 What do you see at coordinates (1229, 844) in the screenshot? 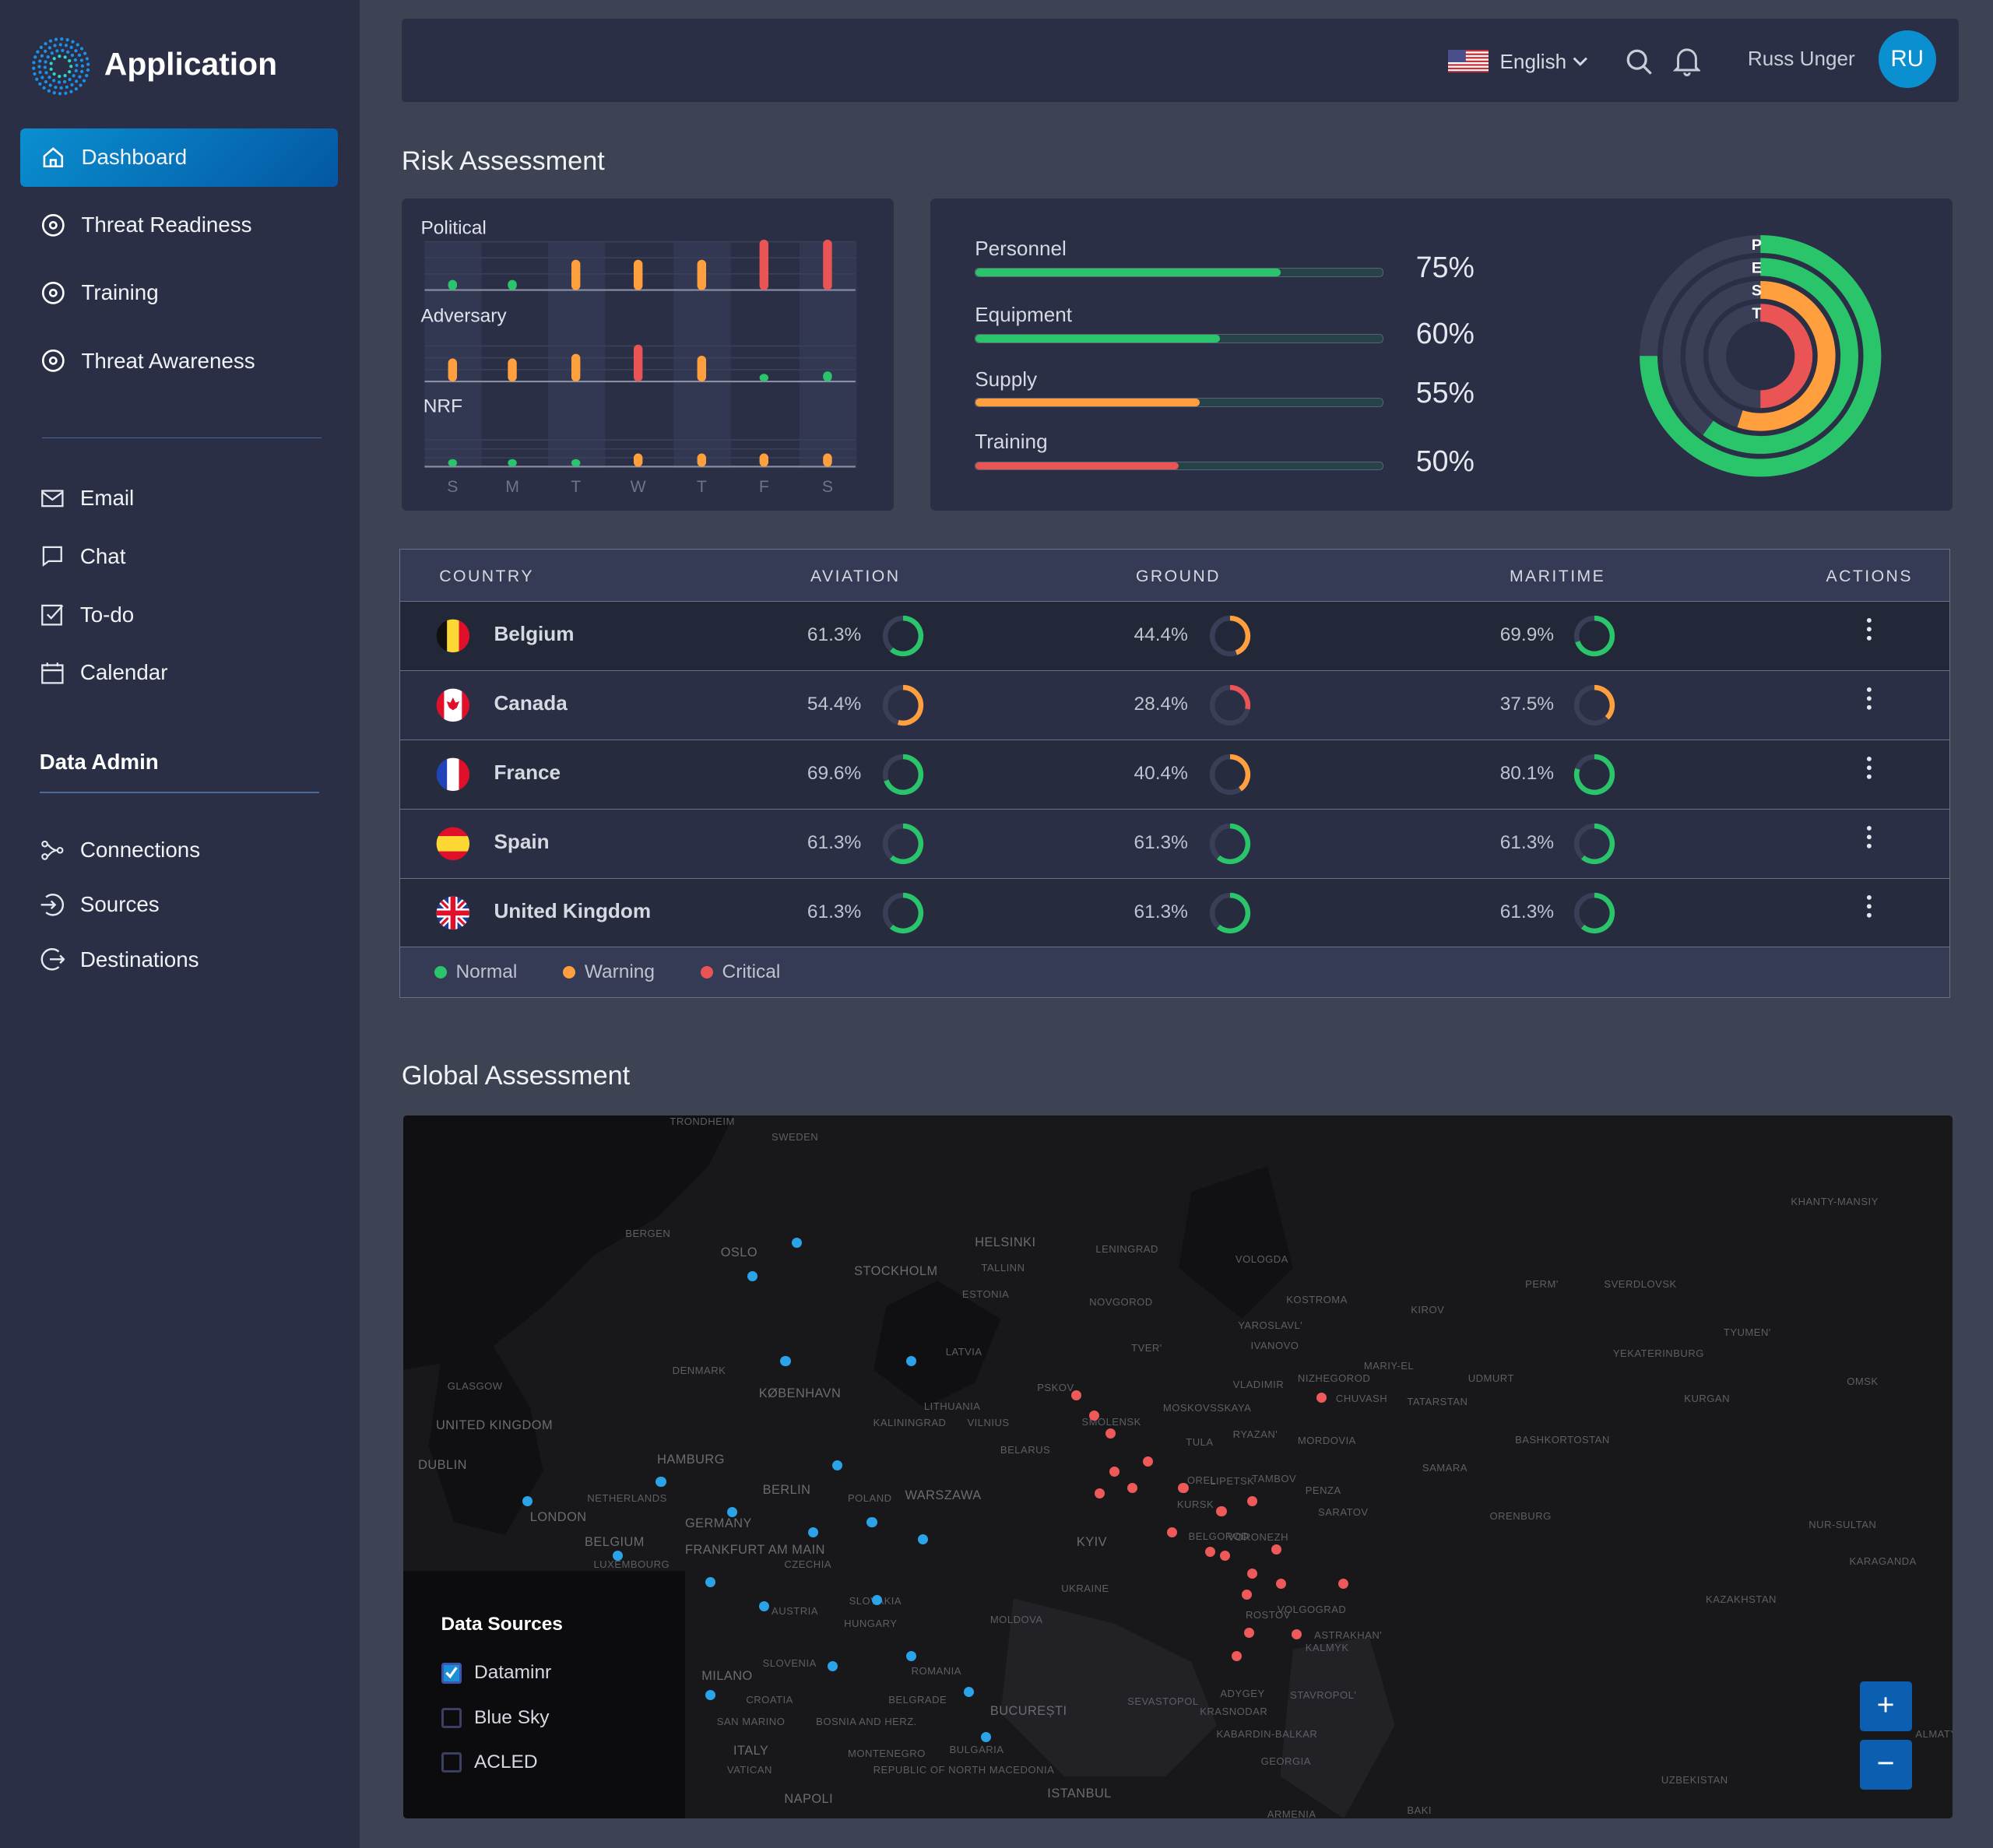
I see `ground-ring` at bounding box center [1229, 844].